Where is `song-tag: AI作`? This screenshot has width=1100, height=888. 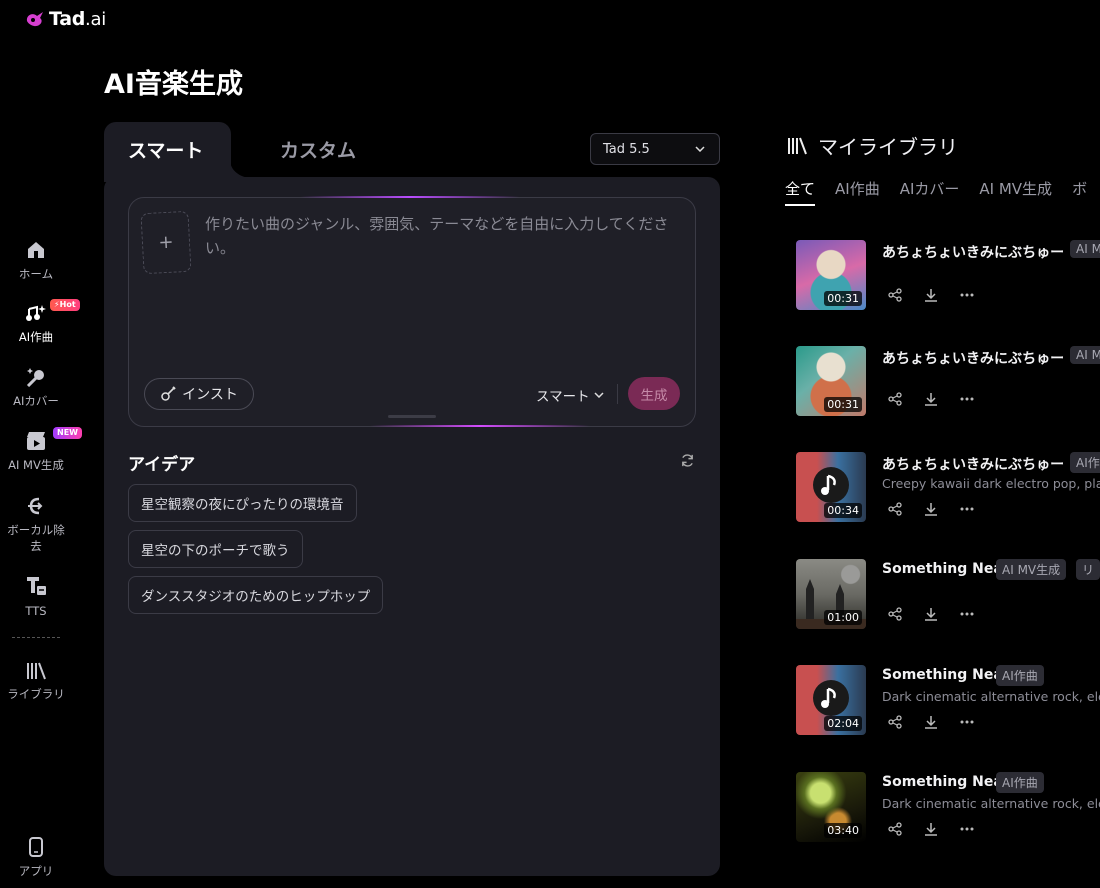 song-tag: AI作 is located at coordinates (1085, 462).